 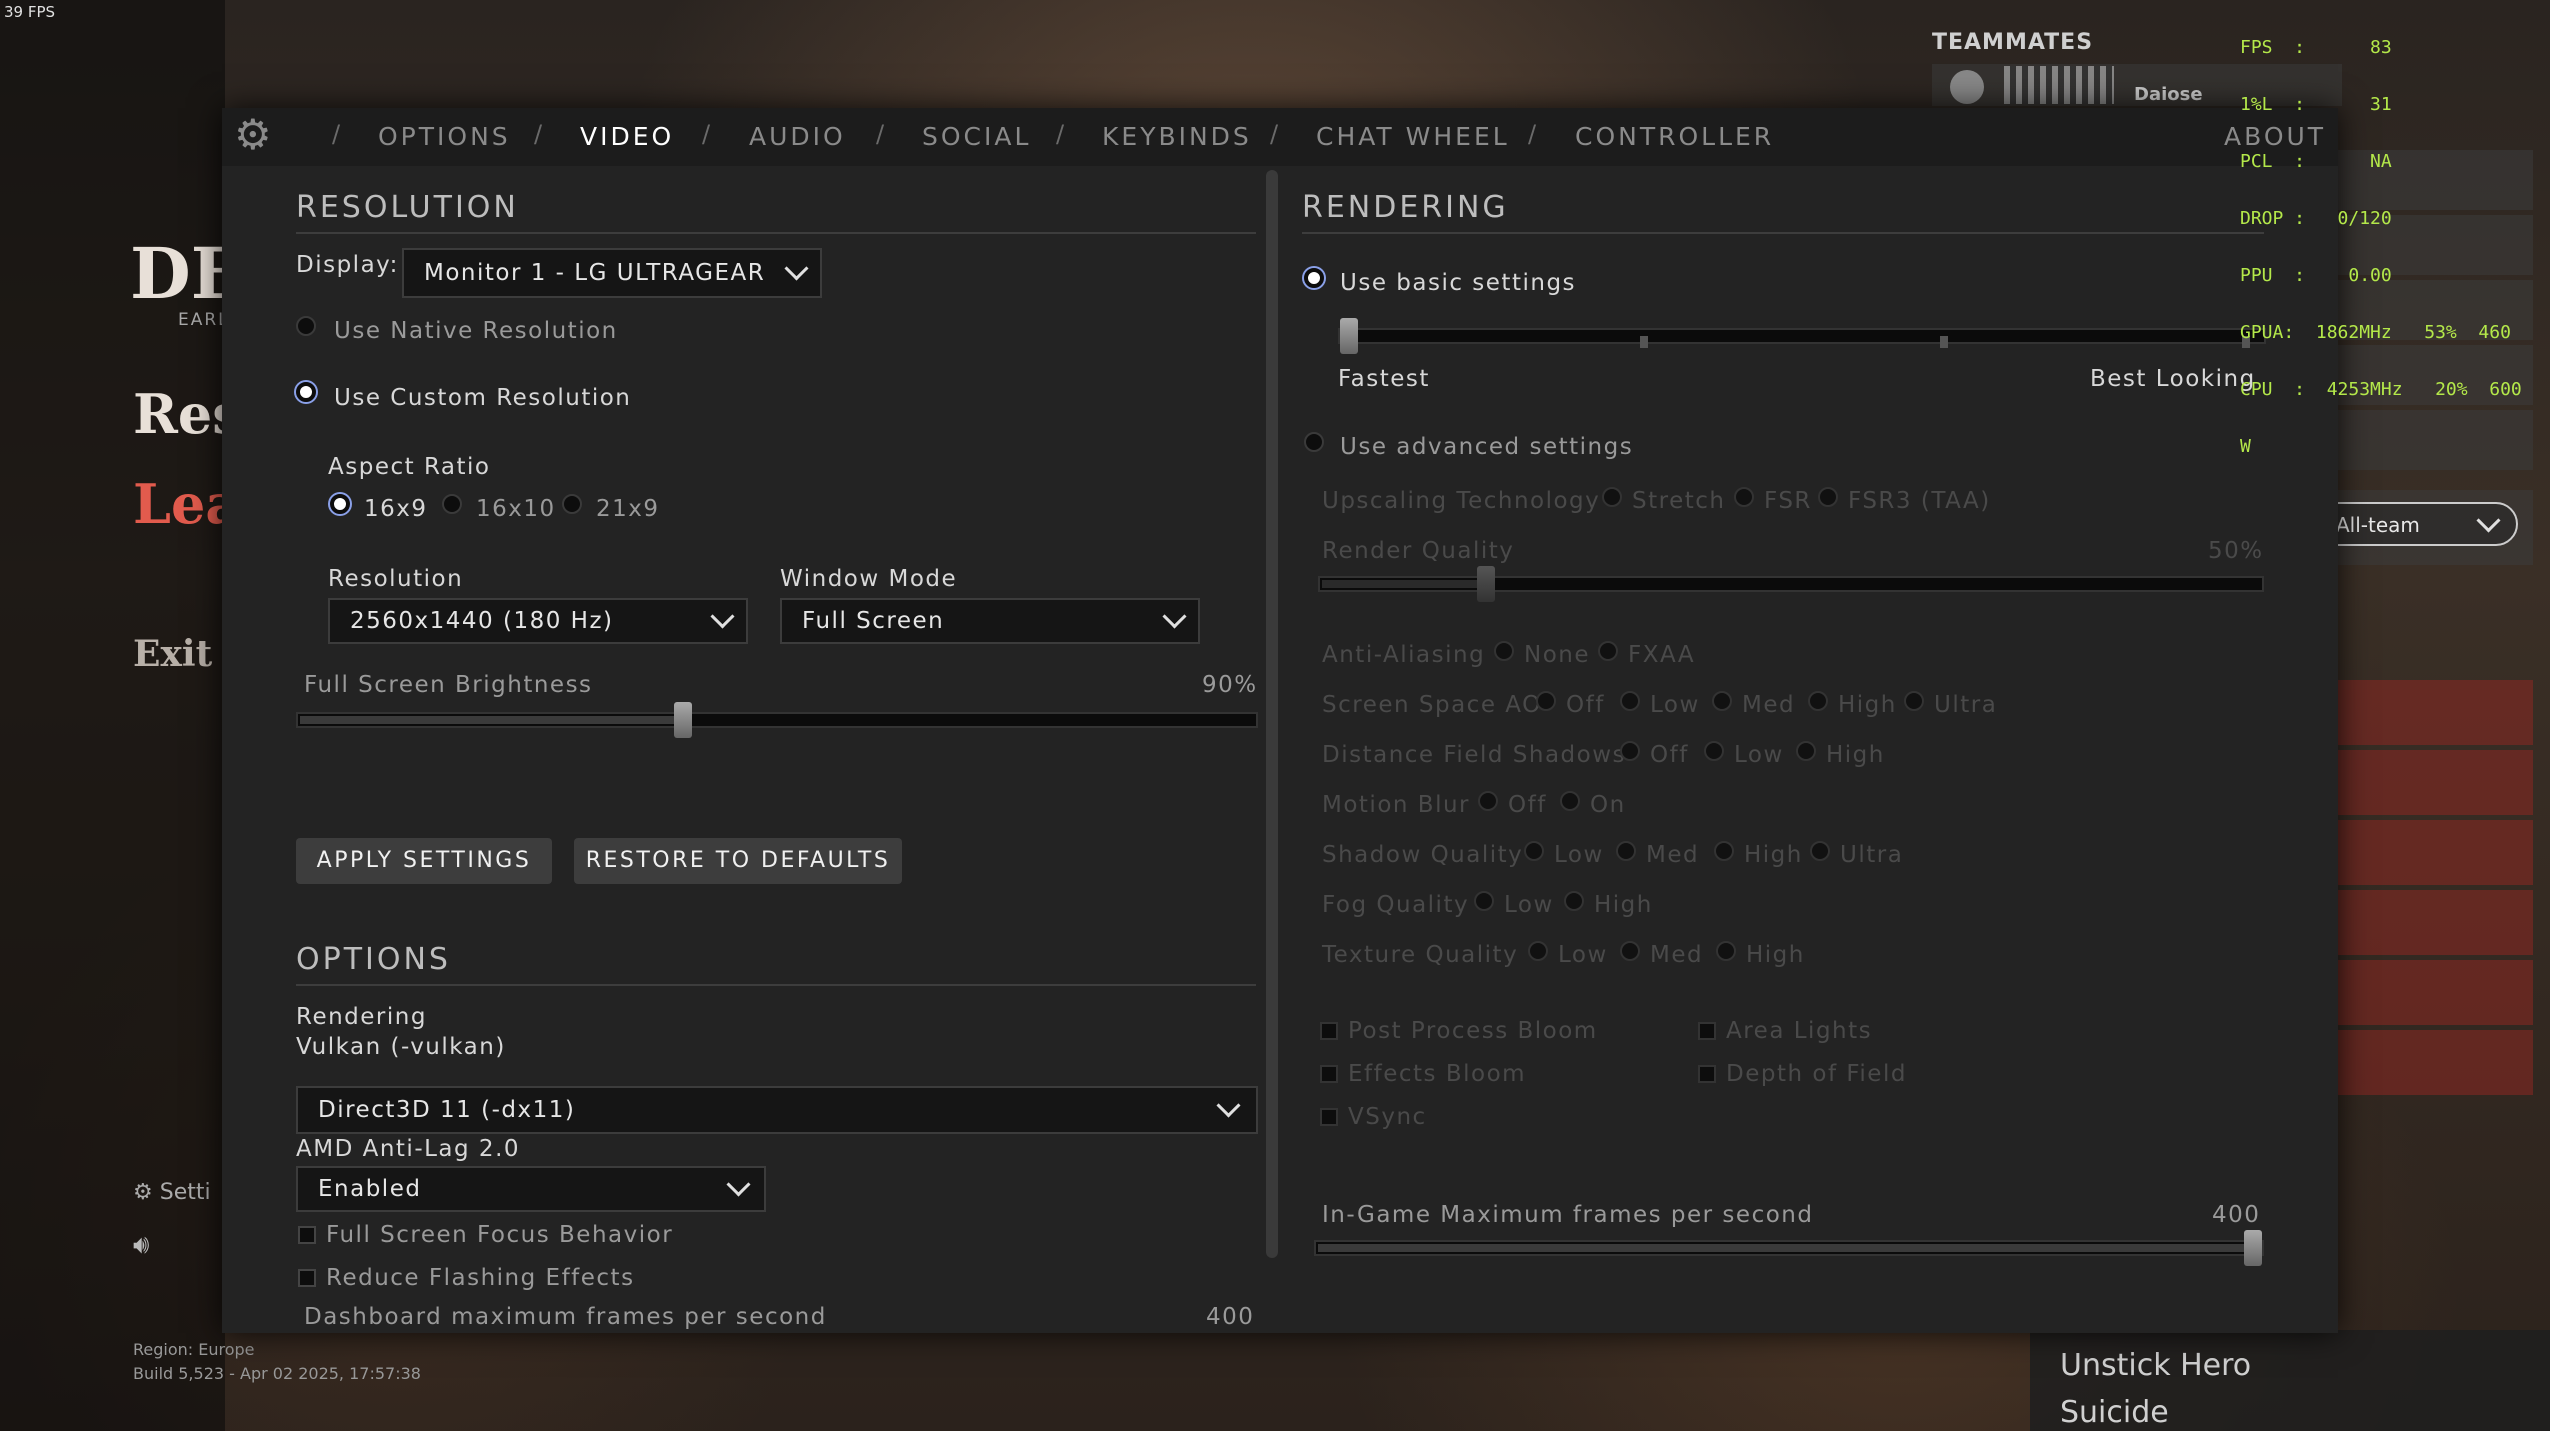 I want to click on tab-options: OPTIONS, so click(x=444, y=136).